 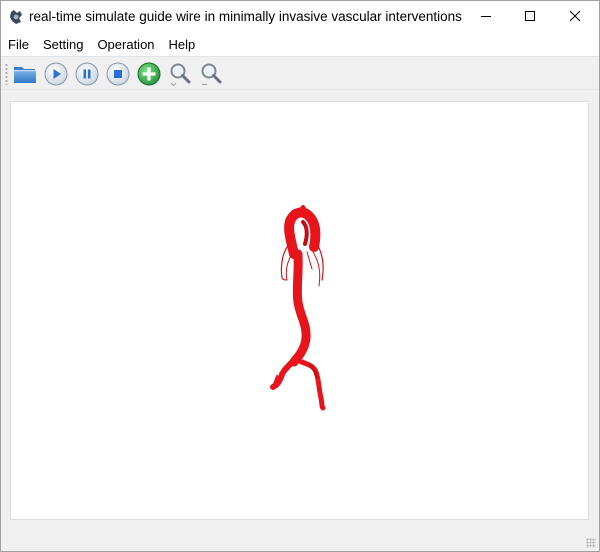 I want to click on app-logo-icon, so click(x=16, y=17).